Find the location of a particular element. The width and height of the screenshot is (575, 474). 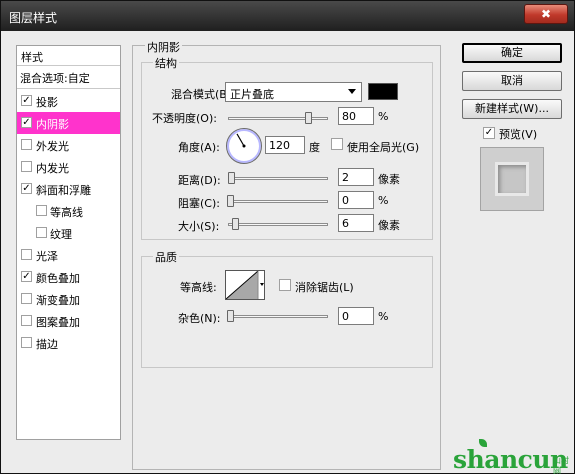

global-light-checkbox is located at coordinates (337, 144).